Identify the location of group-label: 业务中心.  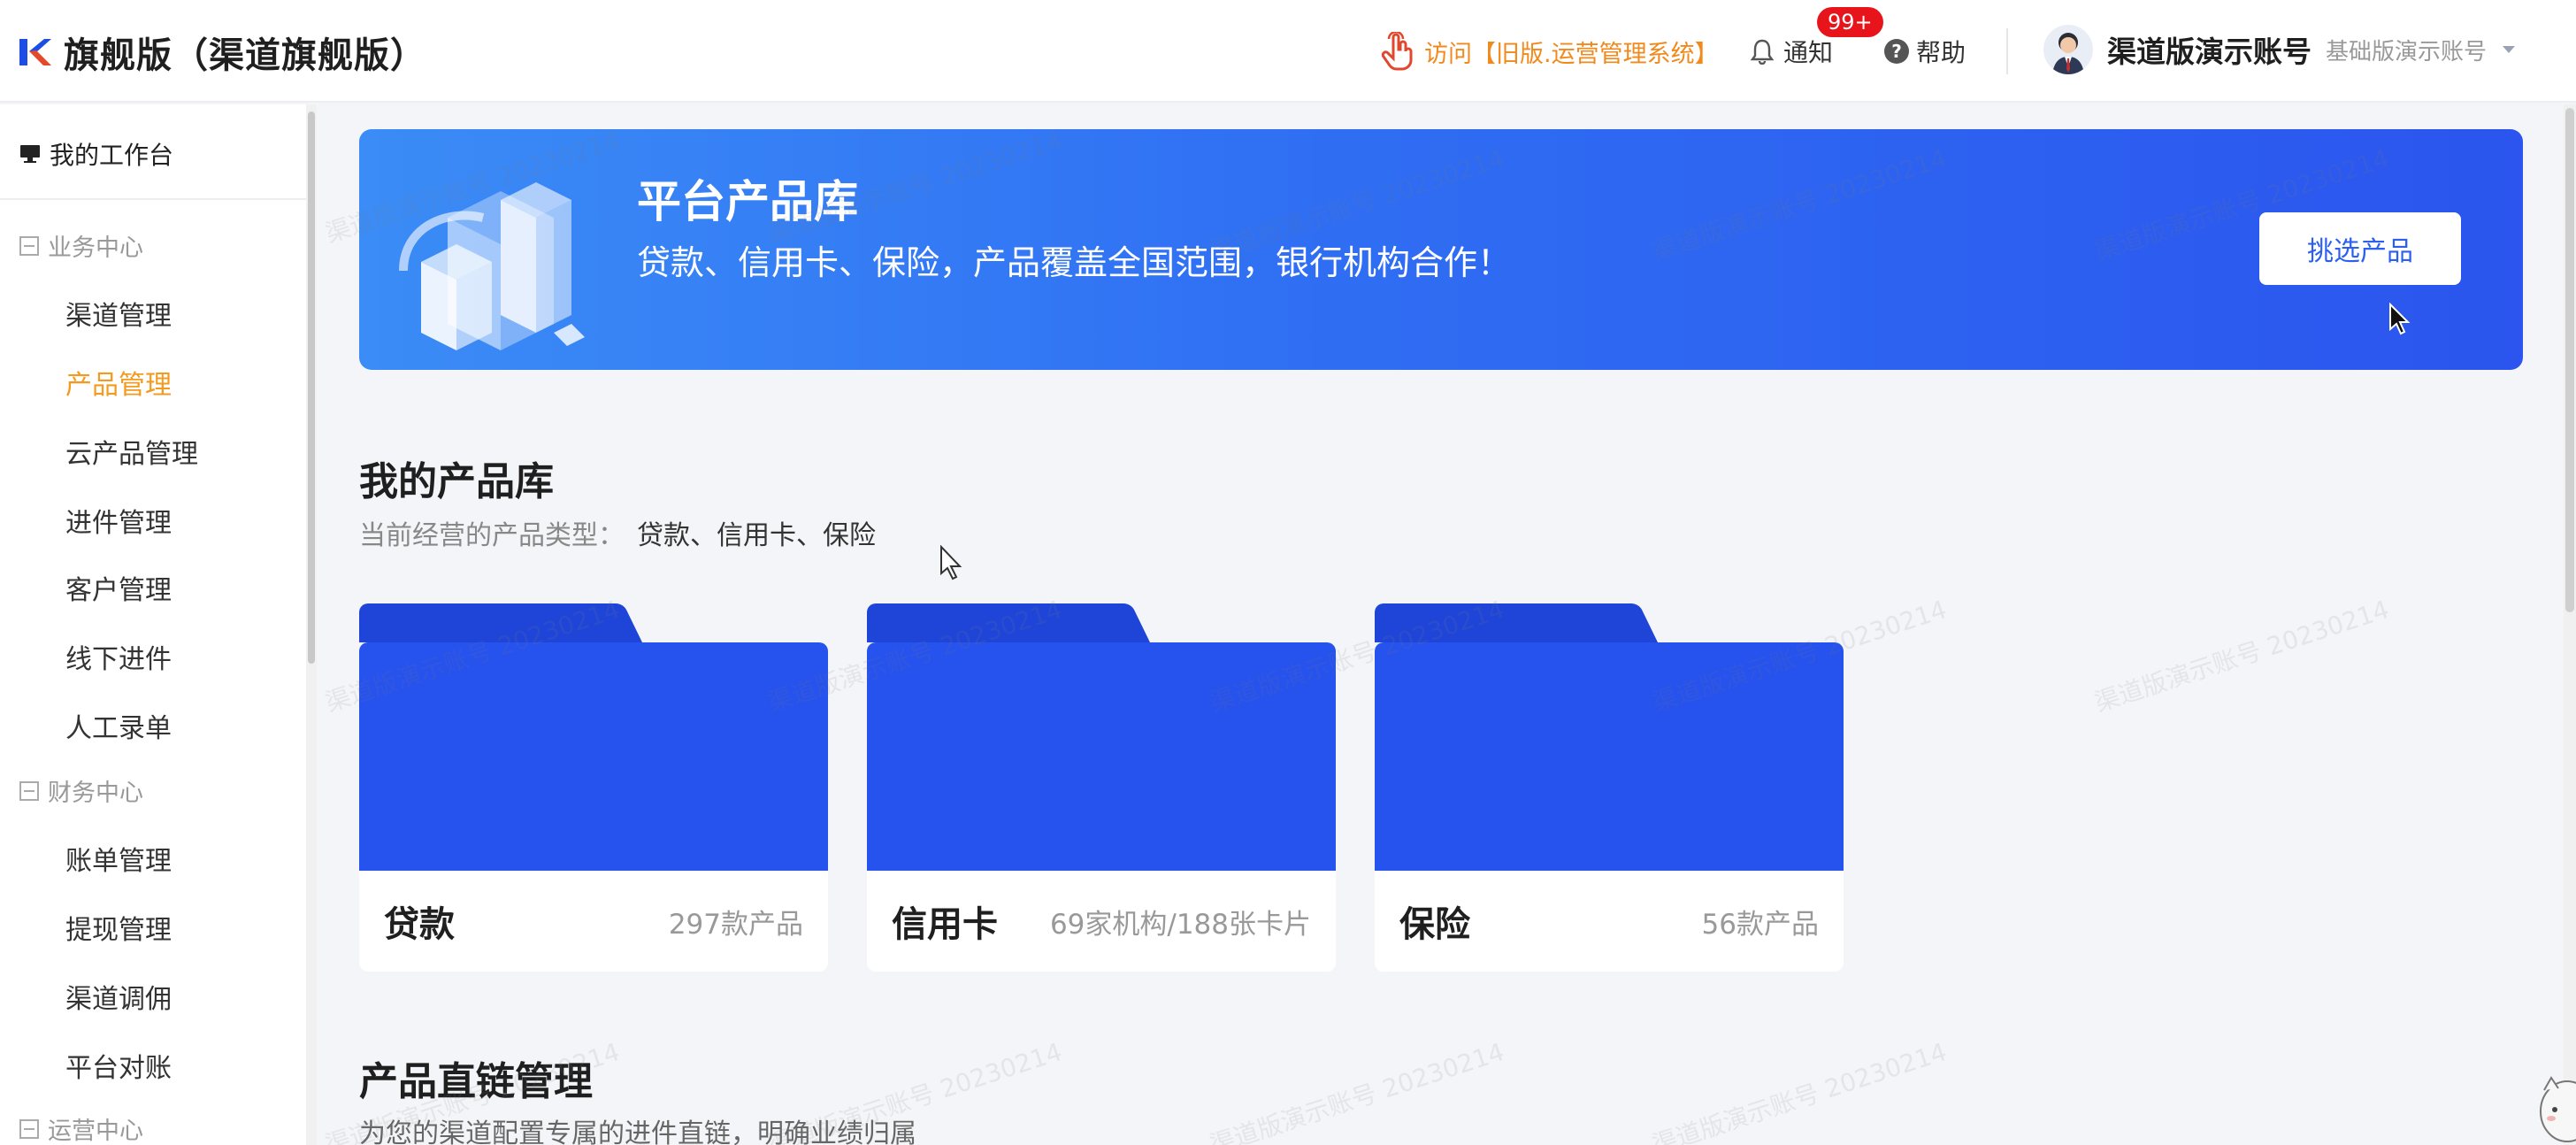
(95, 248).